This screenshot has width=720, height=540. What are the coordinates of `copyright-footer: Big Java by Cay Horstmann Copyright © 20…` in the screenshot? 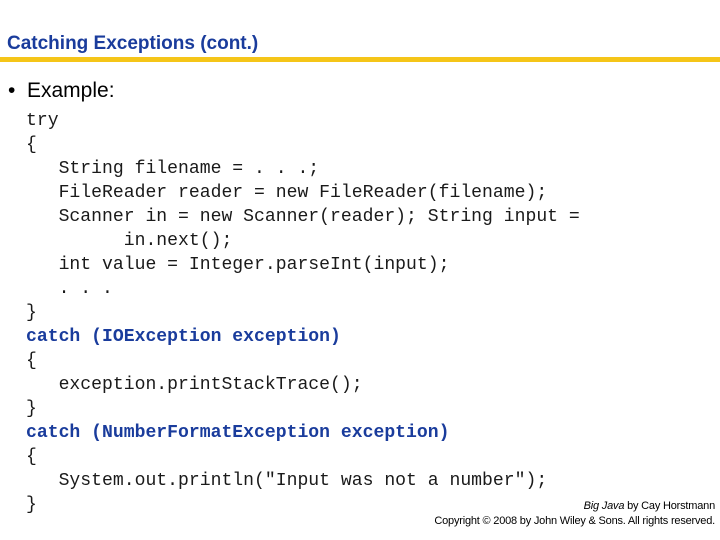 It's located at (574, 514).